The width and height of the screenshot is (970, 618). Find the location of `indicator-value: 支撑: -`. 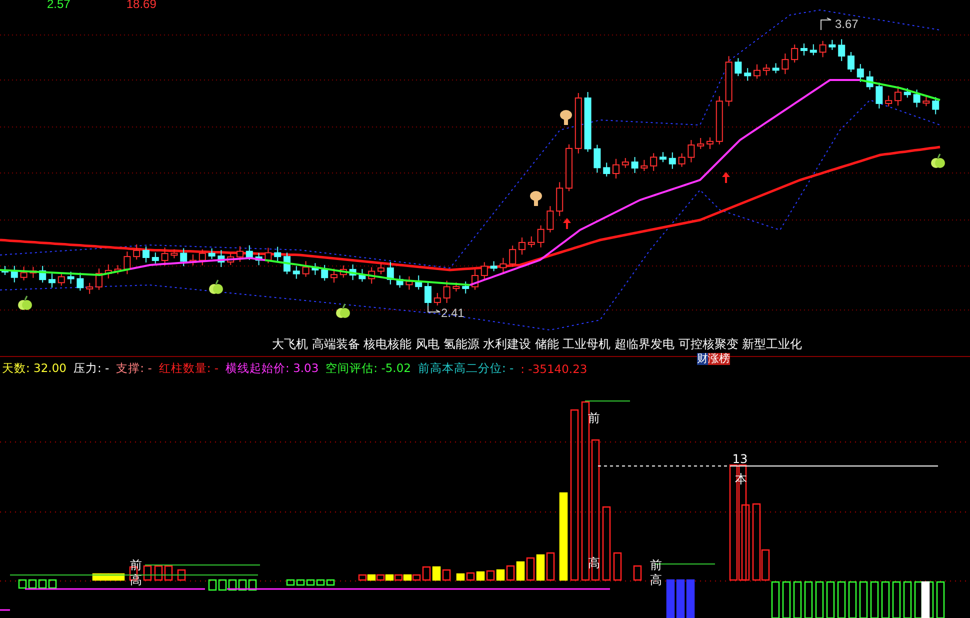

indicator-value: 支撑: - is located at coordinates (134, 368).